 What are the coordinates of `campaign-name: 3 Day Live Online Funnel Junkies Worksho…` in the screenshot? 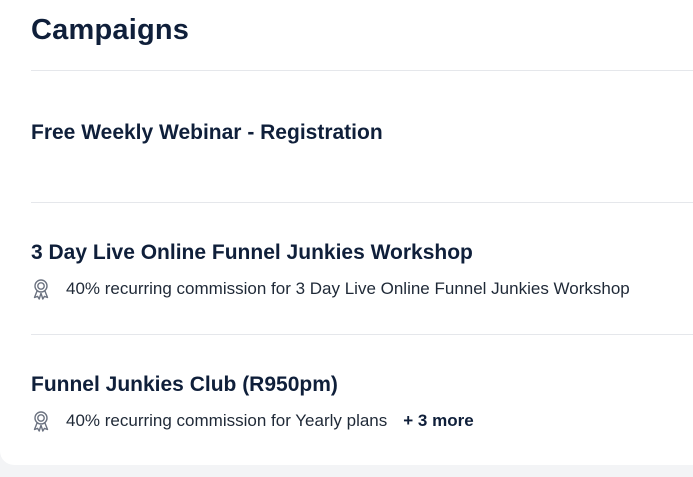 It's located at (252, 253).